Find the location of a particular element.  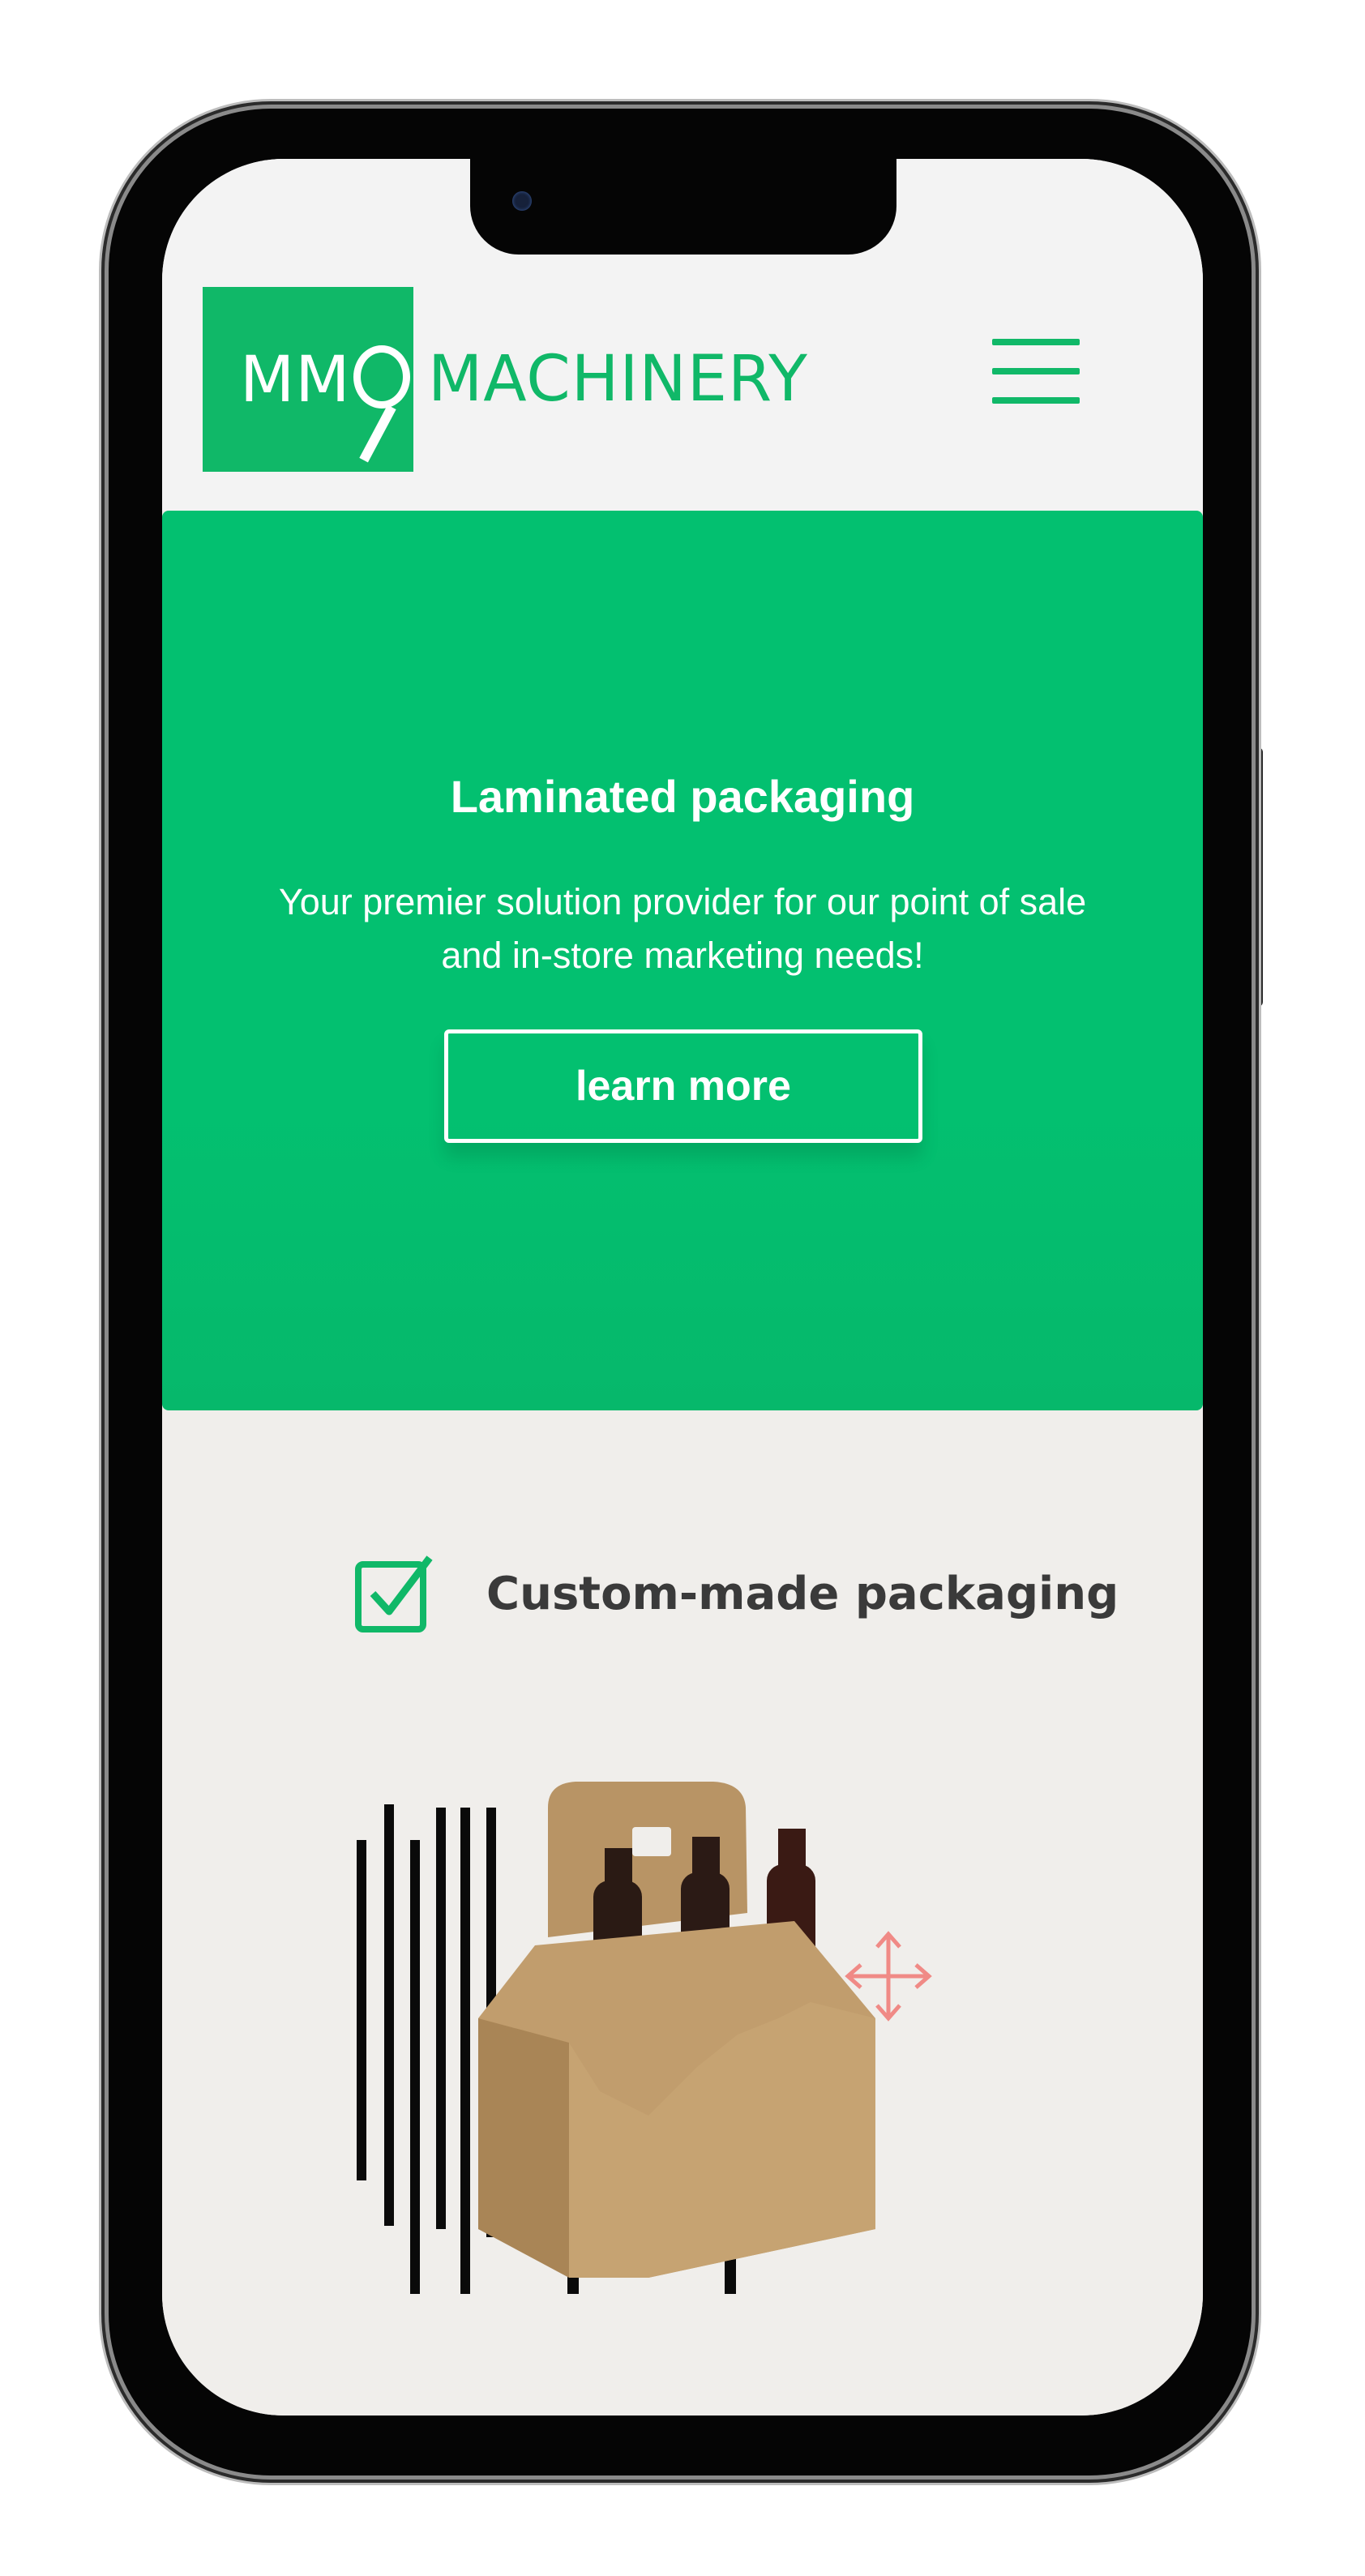

hamburger-icon is located at coordinates (1036, 371).